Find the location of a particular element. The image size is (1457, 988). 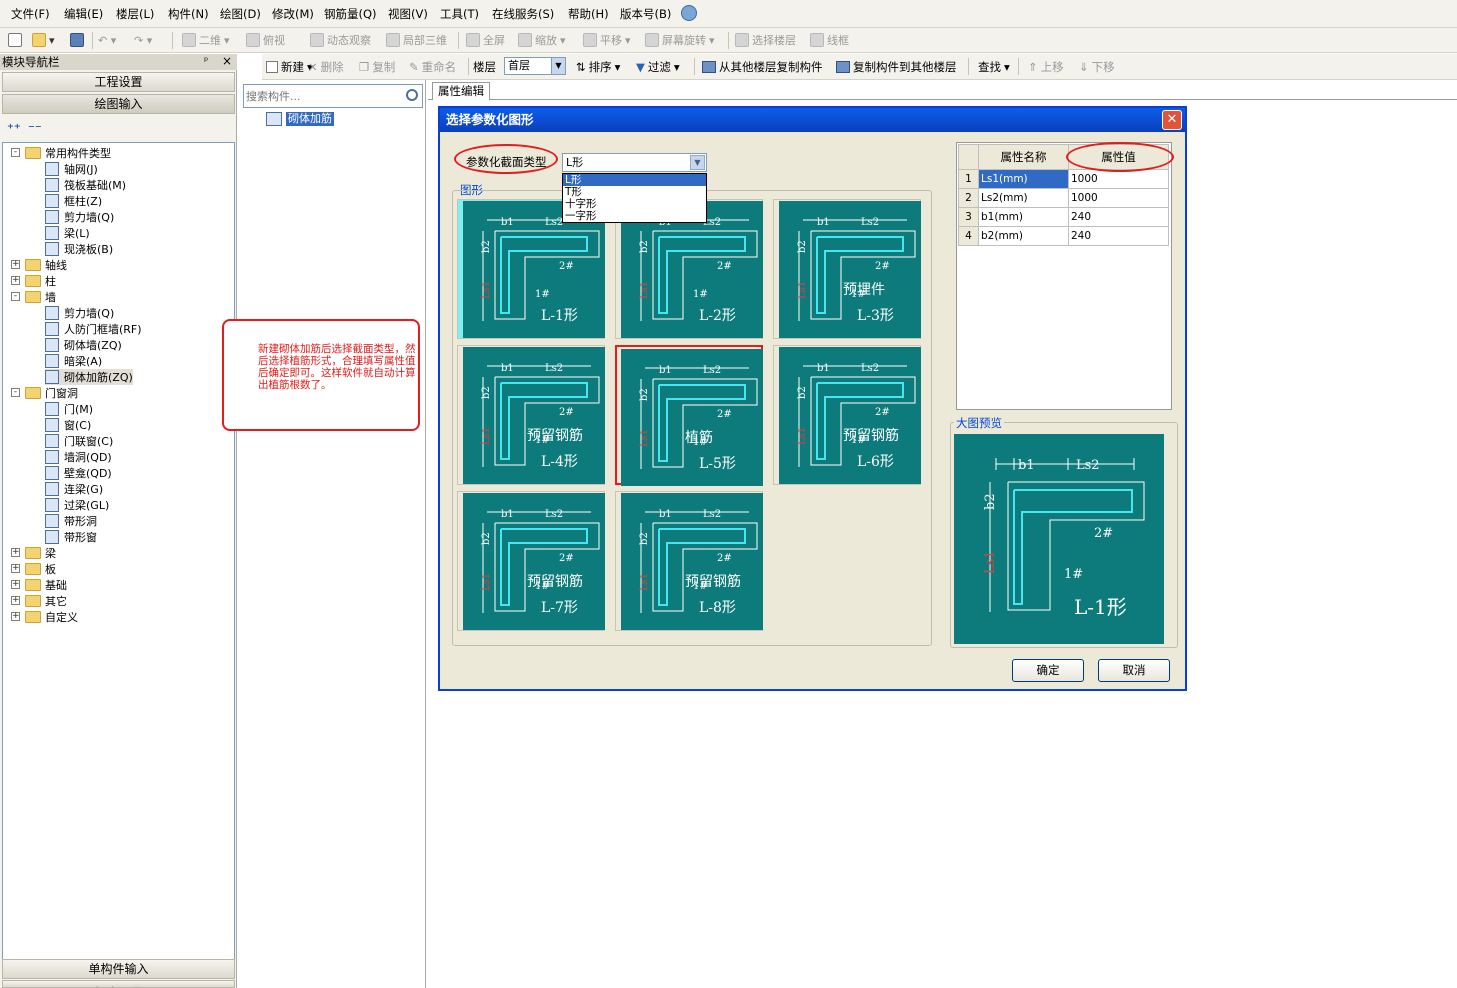

tree-item: 筏板基础(M) is located at coordinates (85, 185).